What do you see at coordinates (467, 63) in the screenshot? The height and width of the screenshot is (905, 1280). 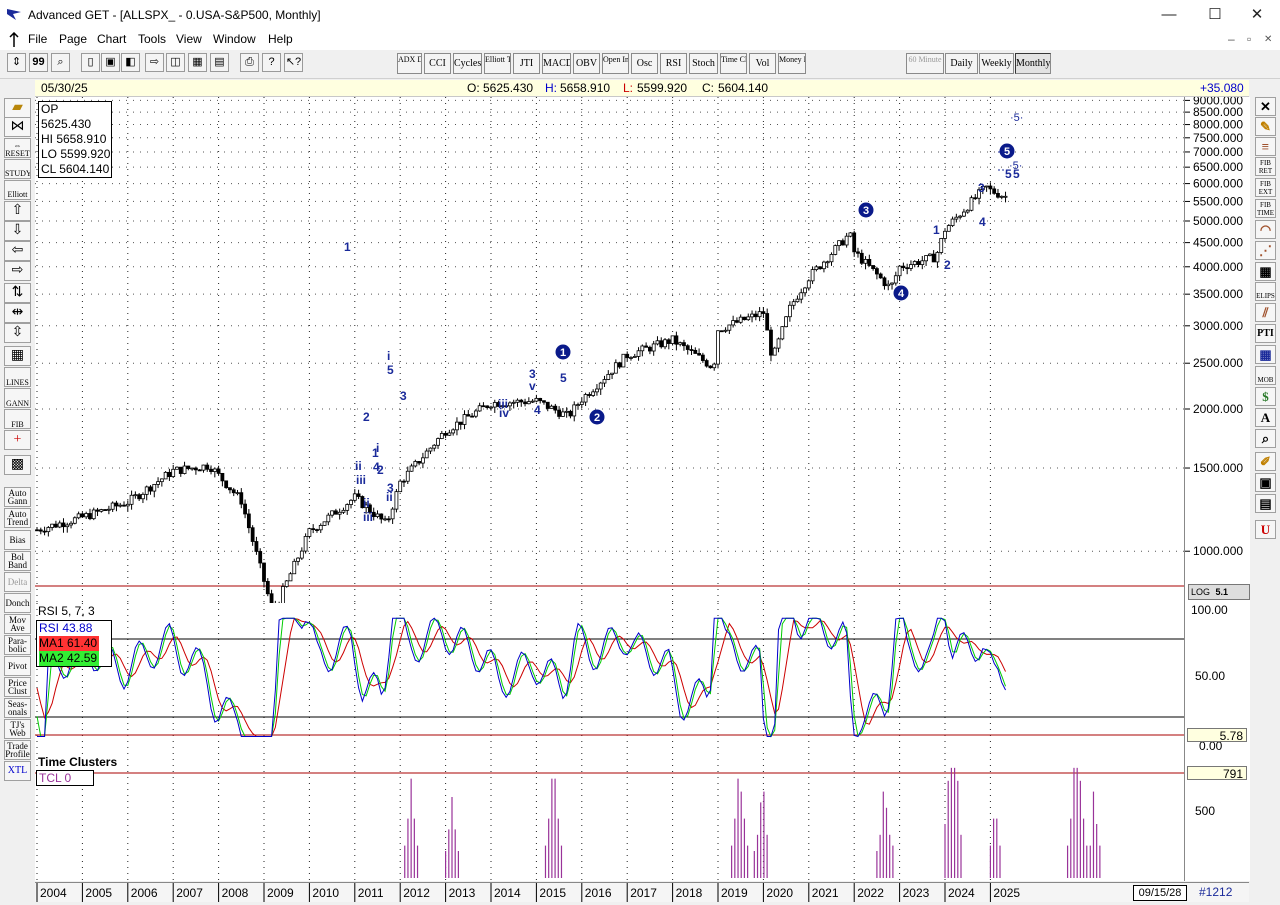 I see `indicator-cycles-button: Cycles` at bounding box center [467, 63].